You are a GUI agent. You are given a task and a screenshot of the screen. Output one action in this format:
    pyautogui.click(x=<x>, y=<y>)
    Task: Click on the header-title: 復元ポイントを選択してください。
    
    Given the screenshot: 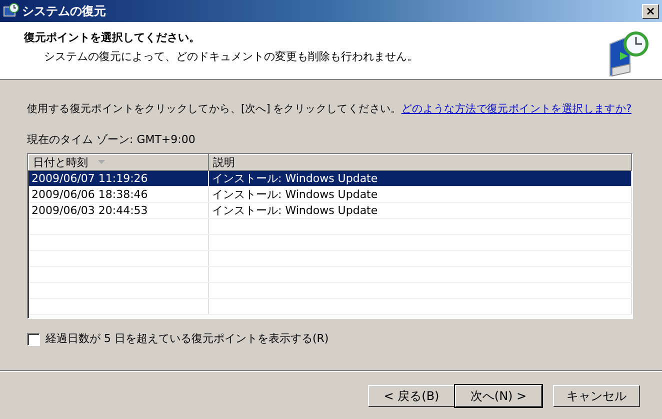 What is the action you would take?
    pyautogui.click(x=112, y=38)
    